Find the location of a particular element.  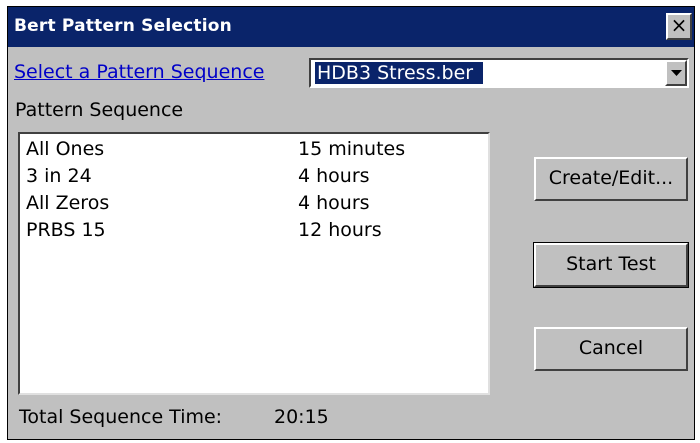

start-test-button: Start Test is located at coordinates (611, 265).